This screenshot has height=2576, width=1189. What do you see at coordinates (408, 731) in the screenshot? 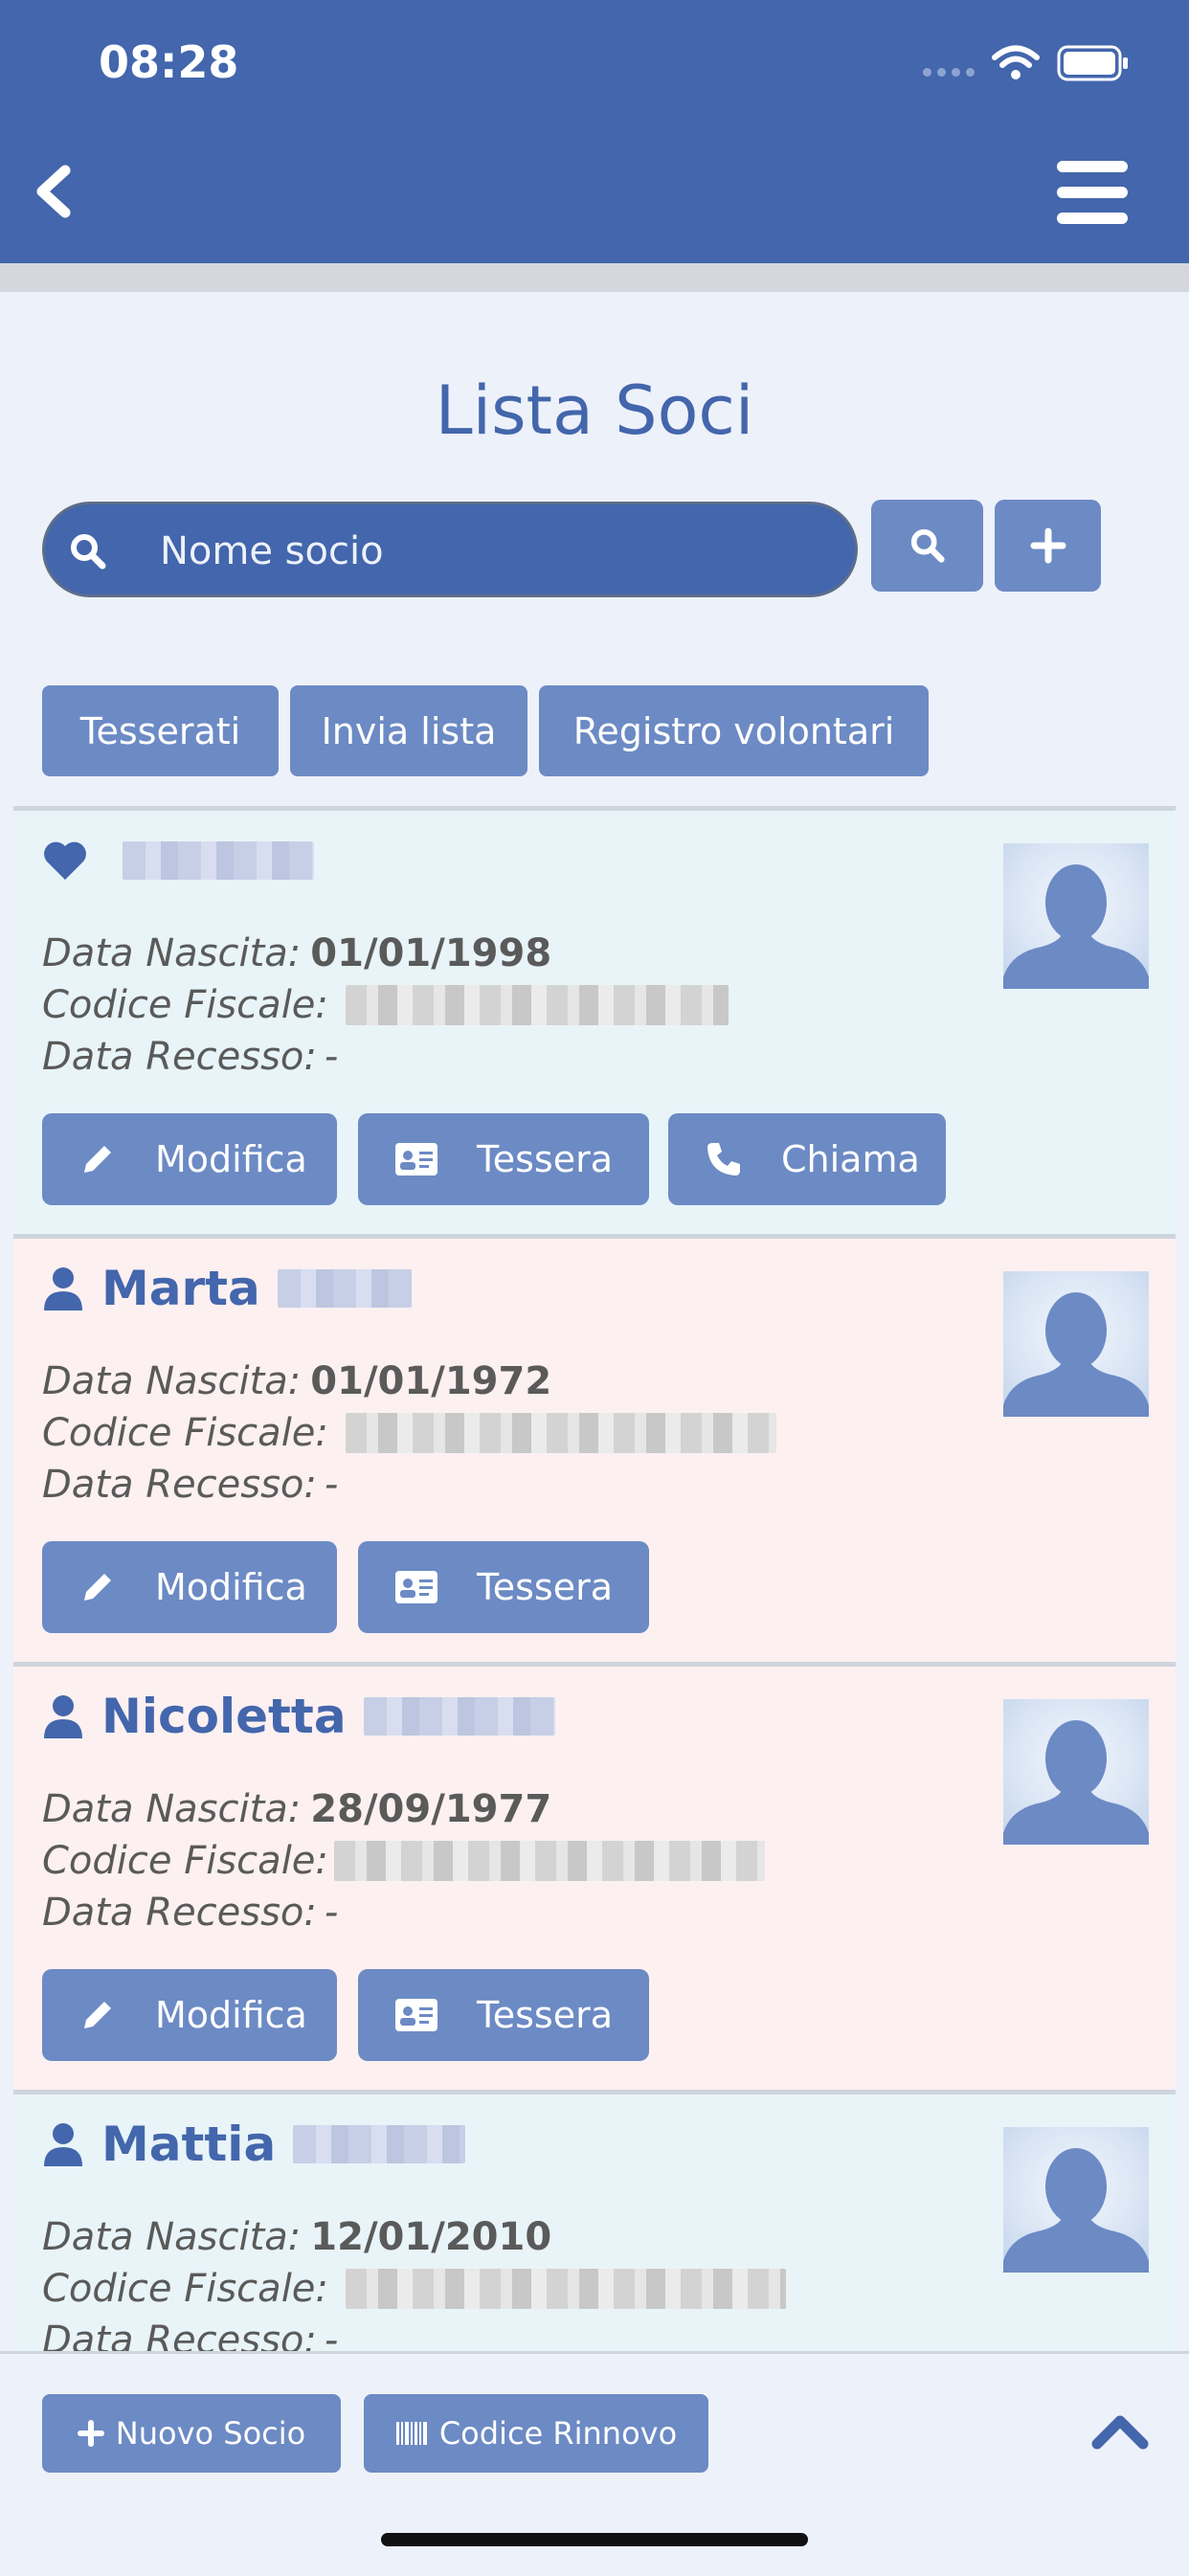
I see `send-list-button: Invia lista` at bounding box center [408, 731].